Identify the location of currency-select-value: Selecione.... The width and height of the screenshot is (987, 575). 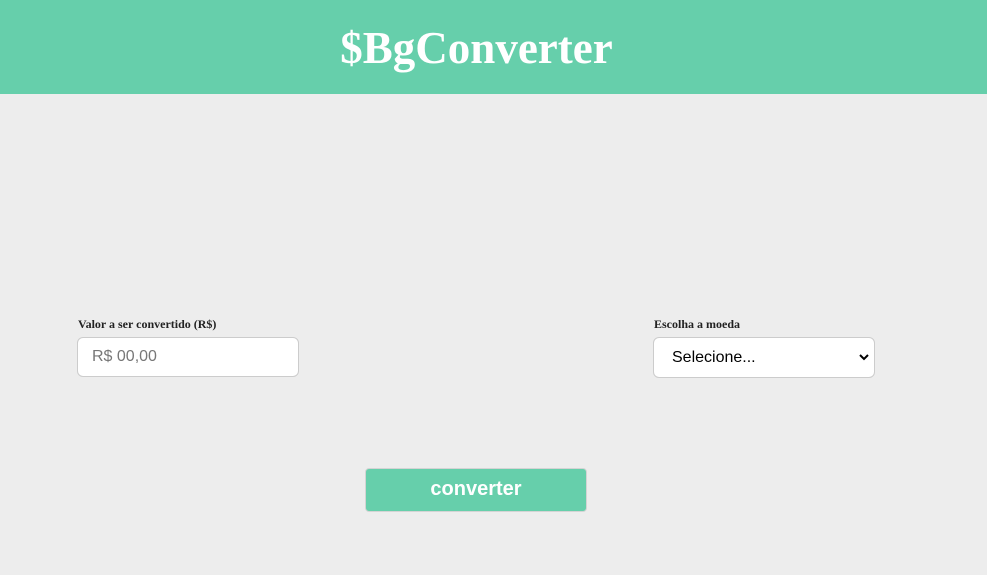
(714, 357).